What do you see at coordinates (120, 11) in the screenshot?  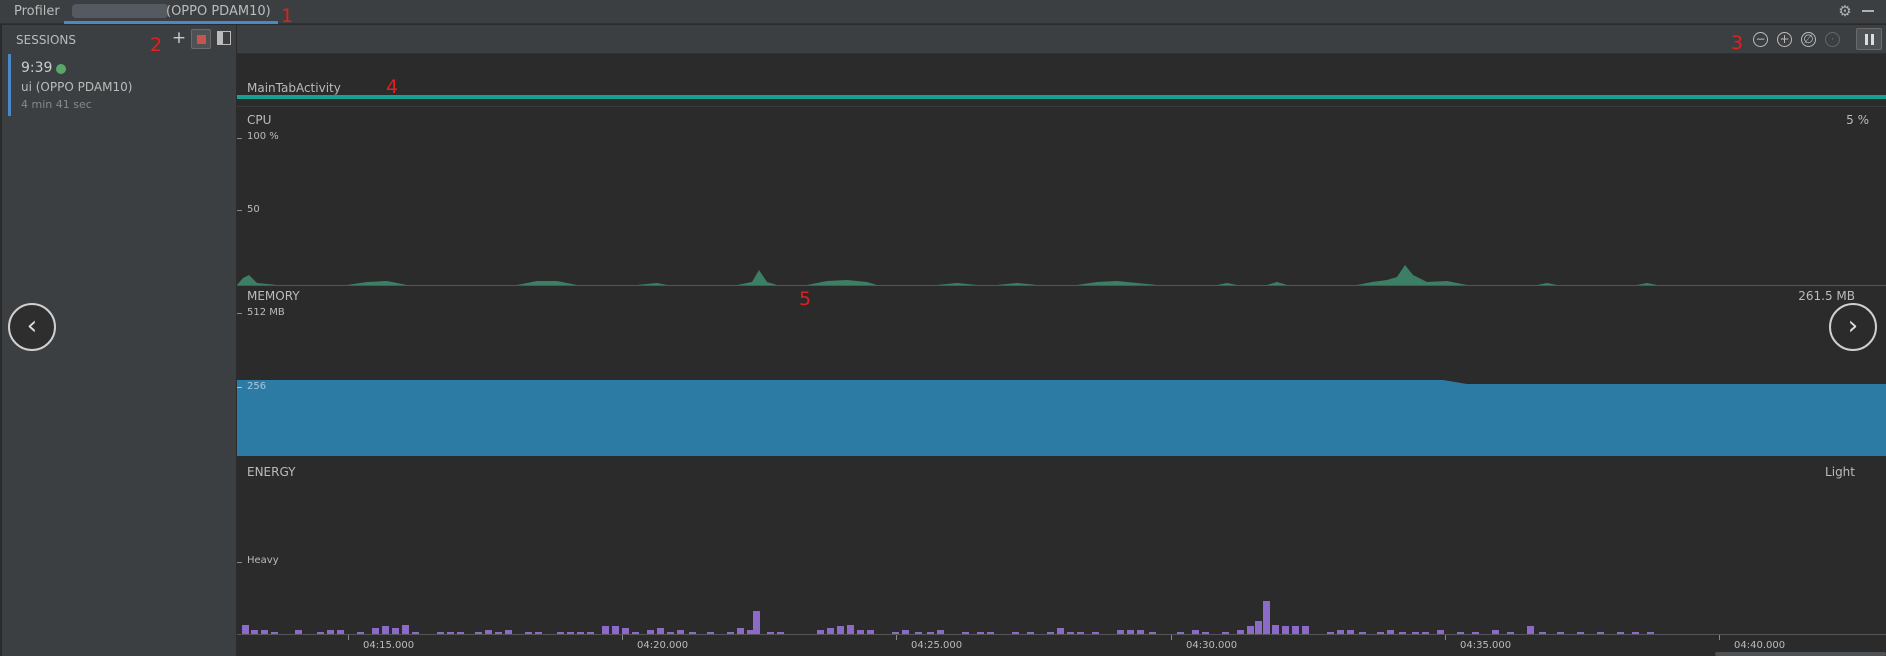 I see `redacted-app-name` at bounding box center [120, 11].